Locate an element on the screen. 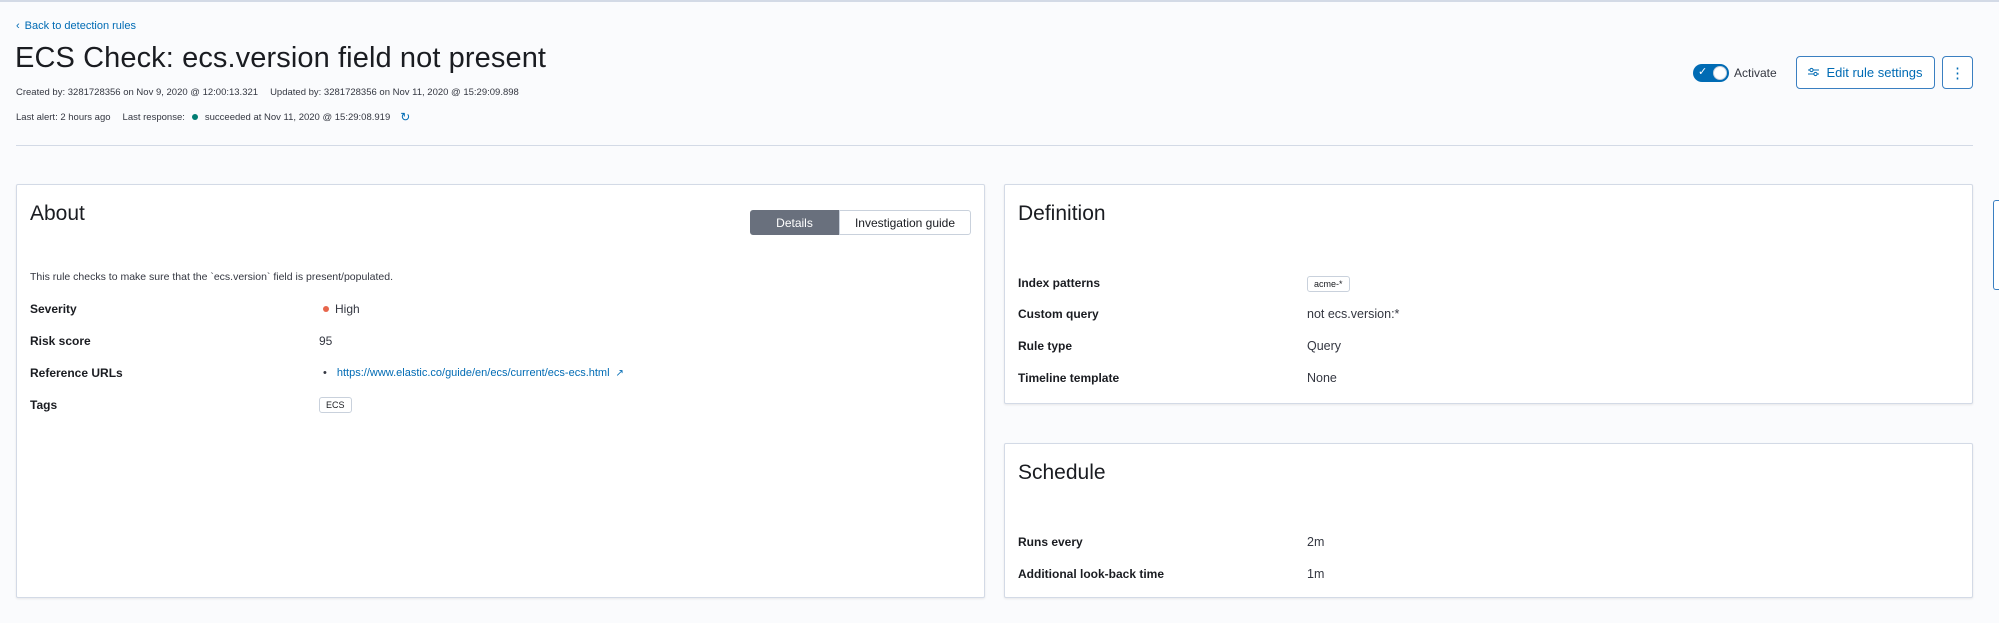  back-to-rules-link: ‹ Back to detection rules is located at coordinates (76, 26).